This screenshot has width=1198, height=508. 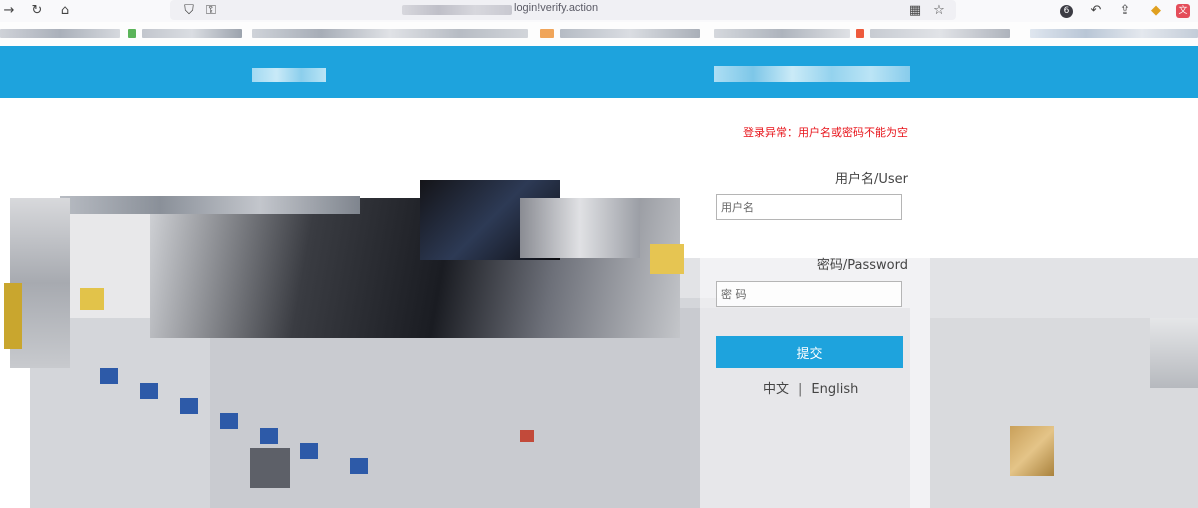 What do you see at coordinates (65, 11) in the screenshot?
I see `home-icon: ⌂` at bounding box center [65, 11].